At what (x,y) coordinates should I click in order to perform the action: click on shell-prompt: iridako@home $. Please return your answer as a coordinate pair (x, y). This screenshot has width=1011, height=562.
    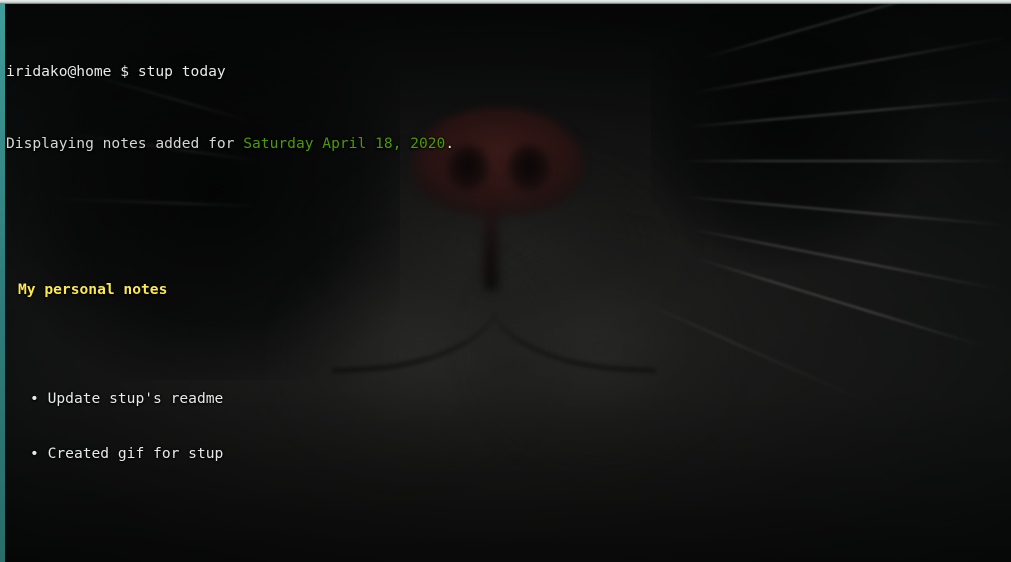
    Looking at the image, I should click on (68, 71).